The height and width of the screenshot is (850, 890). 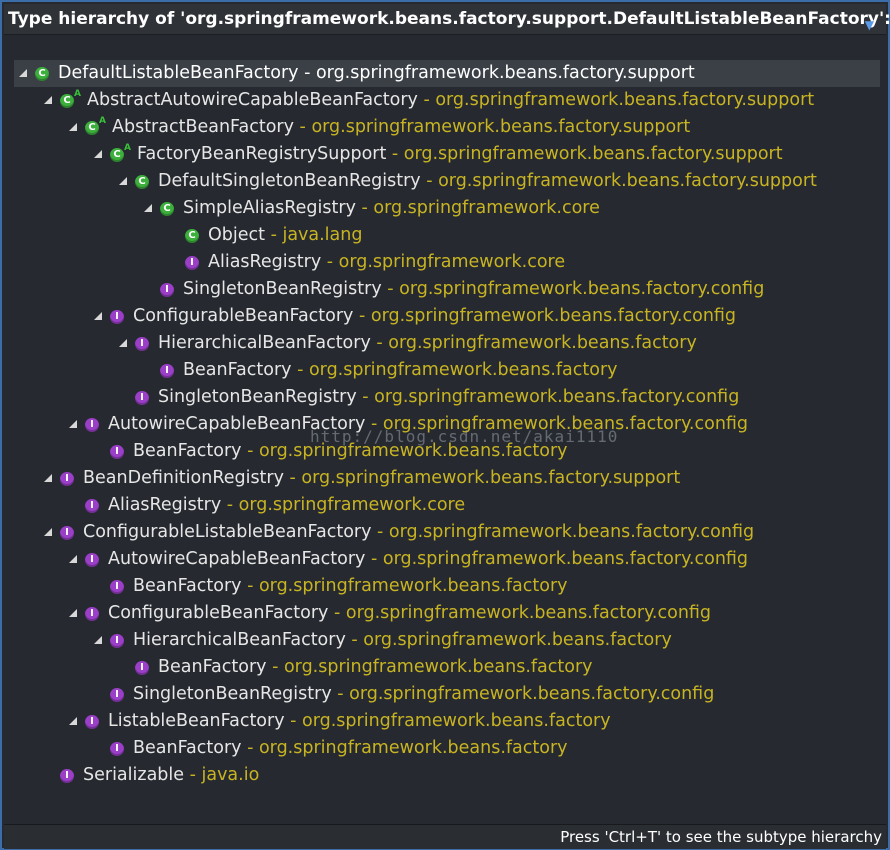 I want to click on type-name: FactoryBeanRegistrySupport, so click(x=262, y=154).